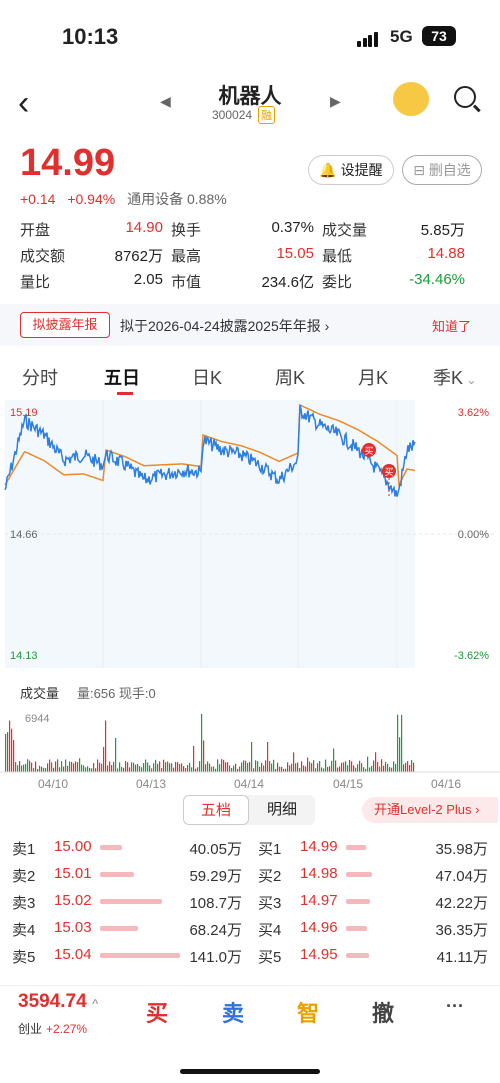 This screenshot has height=1083, width=500. I want to click on delete-label: 删自选, so click(449, 170).